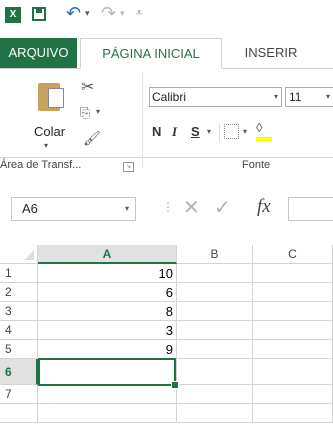  What do you see at coordinates (215, 254) in the screenshot?
I see `column-header-b: B` at bounding box center [215, 254].